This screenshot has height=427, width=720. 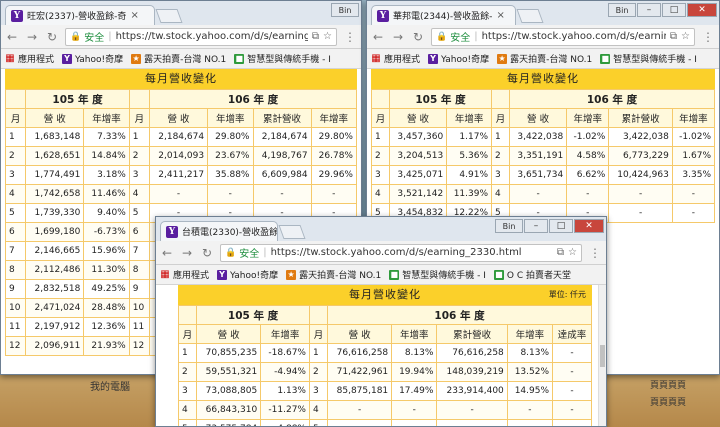 I want to click on browser-tab: Y 華邦電(2344)-營收盈餘- ×, so click(x=443, y=15).